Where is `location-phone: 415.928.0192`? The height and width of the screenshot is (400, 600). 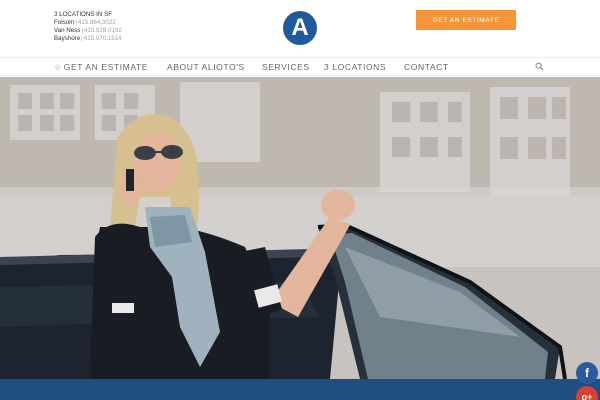 location-phone: 415.928.0192 is located at coordinates (103, 30).